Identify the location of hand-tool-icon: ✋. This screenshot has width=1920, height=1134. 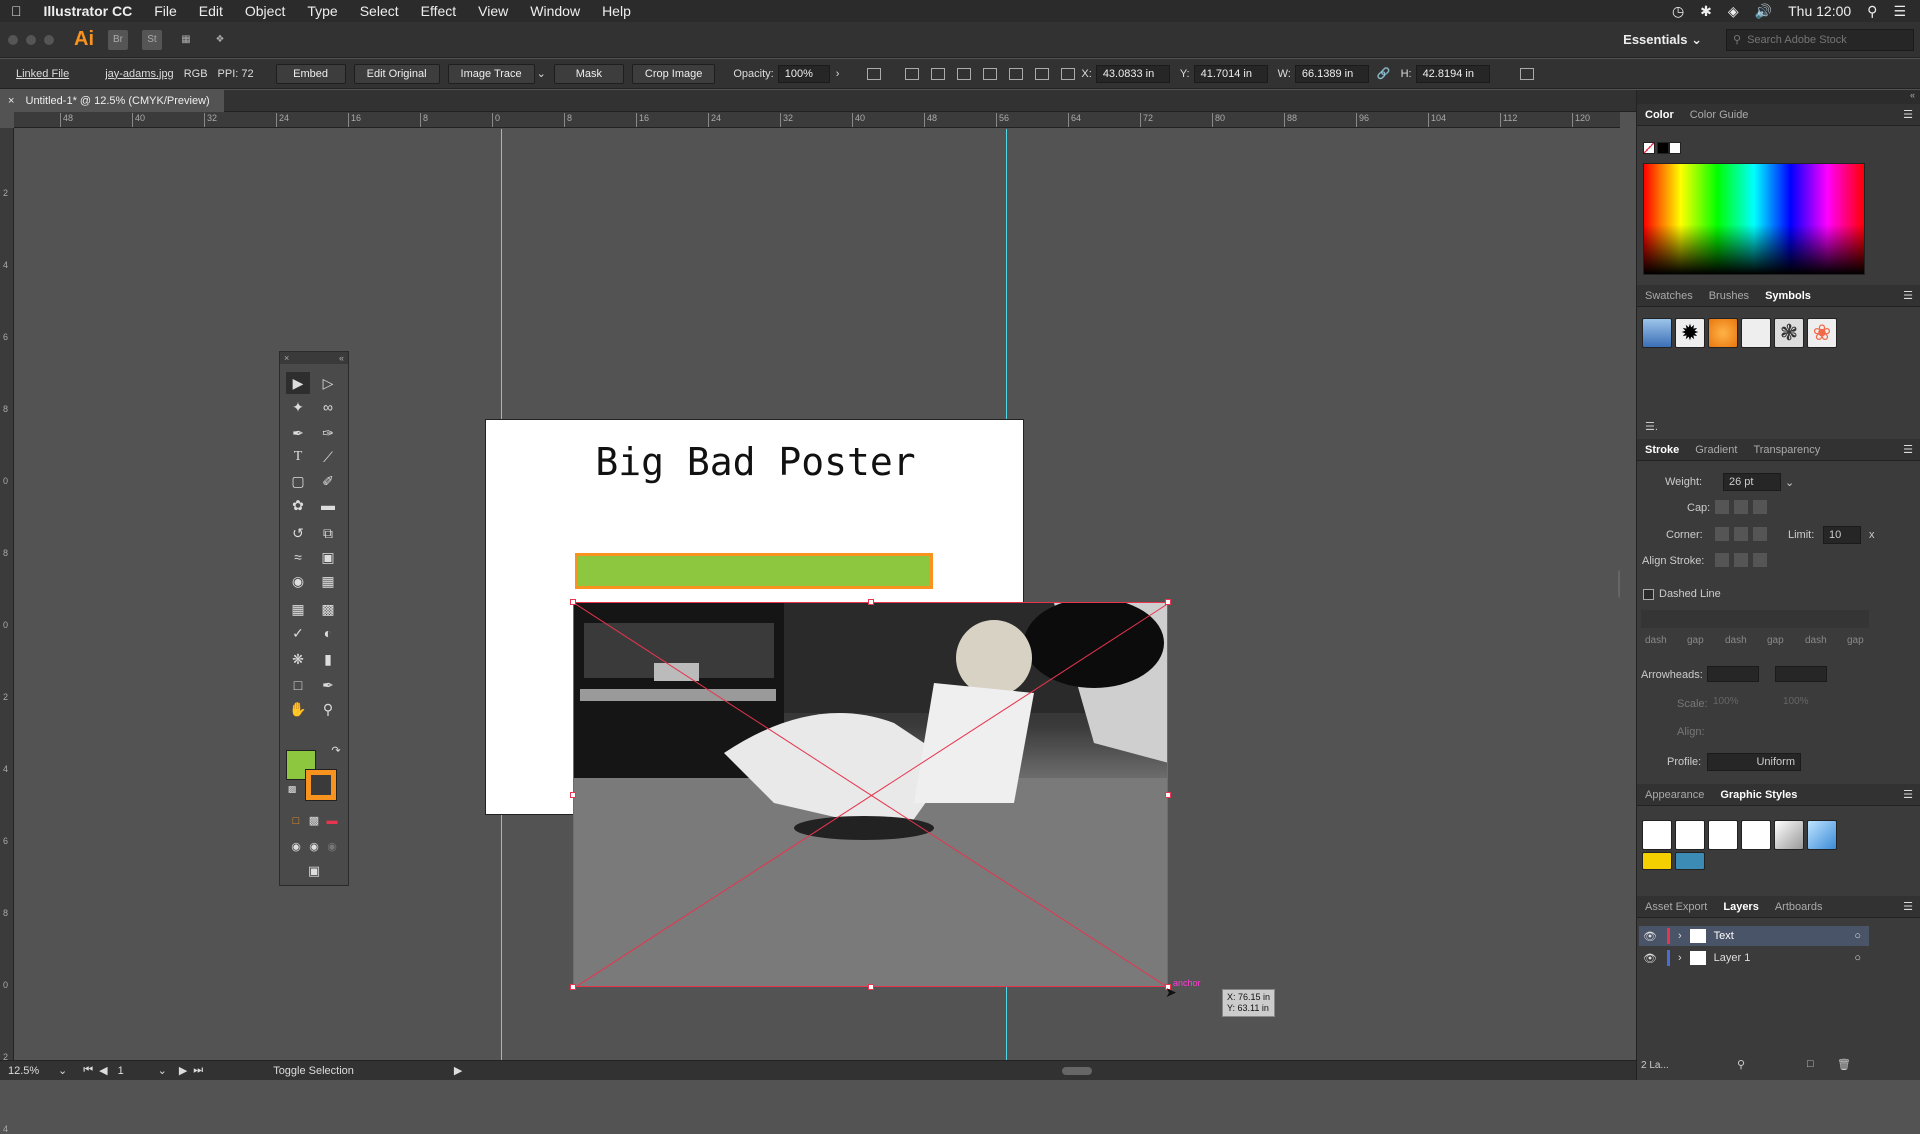
(298, 709).